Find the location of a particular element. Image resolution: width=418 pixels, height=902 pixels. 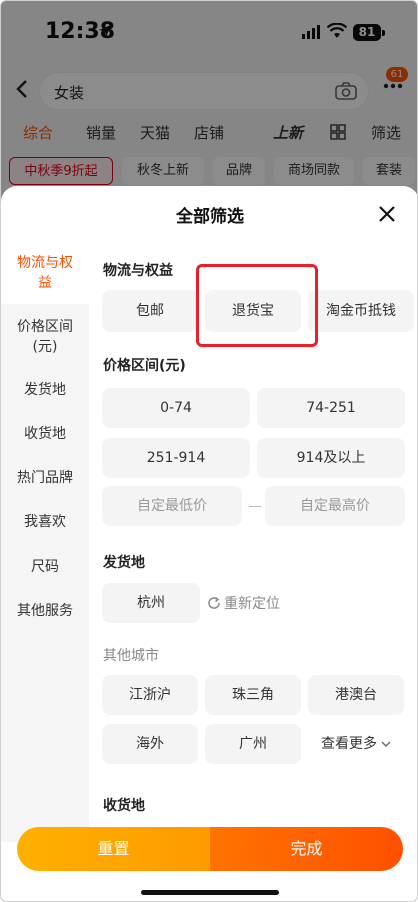

action-bar: 重置 完成 is located at coordinates (210, 849).